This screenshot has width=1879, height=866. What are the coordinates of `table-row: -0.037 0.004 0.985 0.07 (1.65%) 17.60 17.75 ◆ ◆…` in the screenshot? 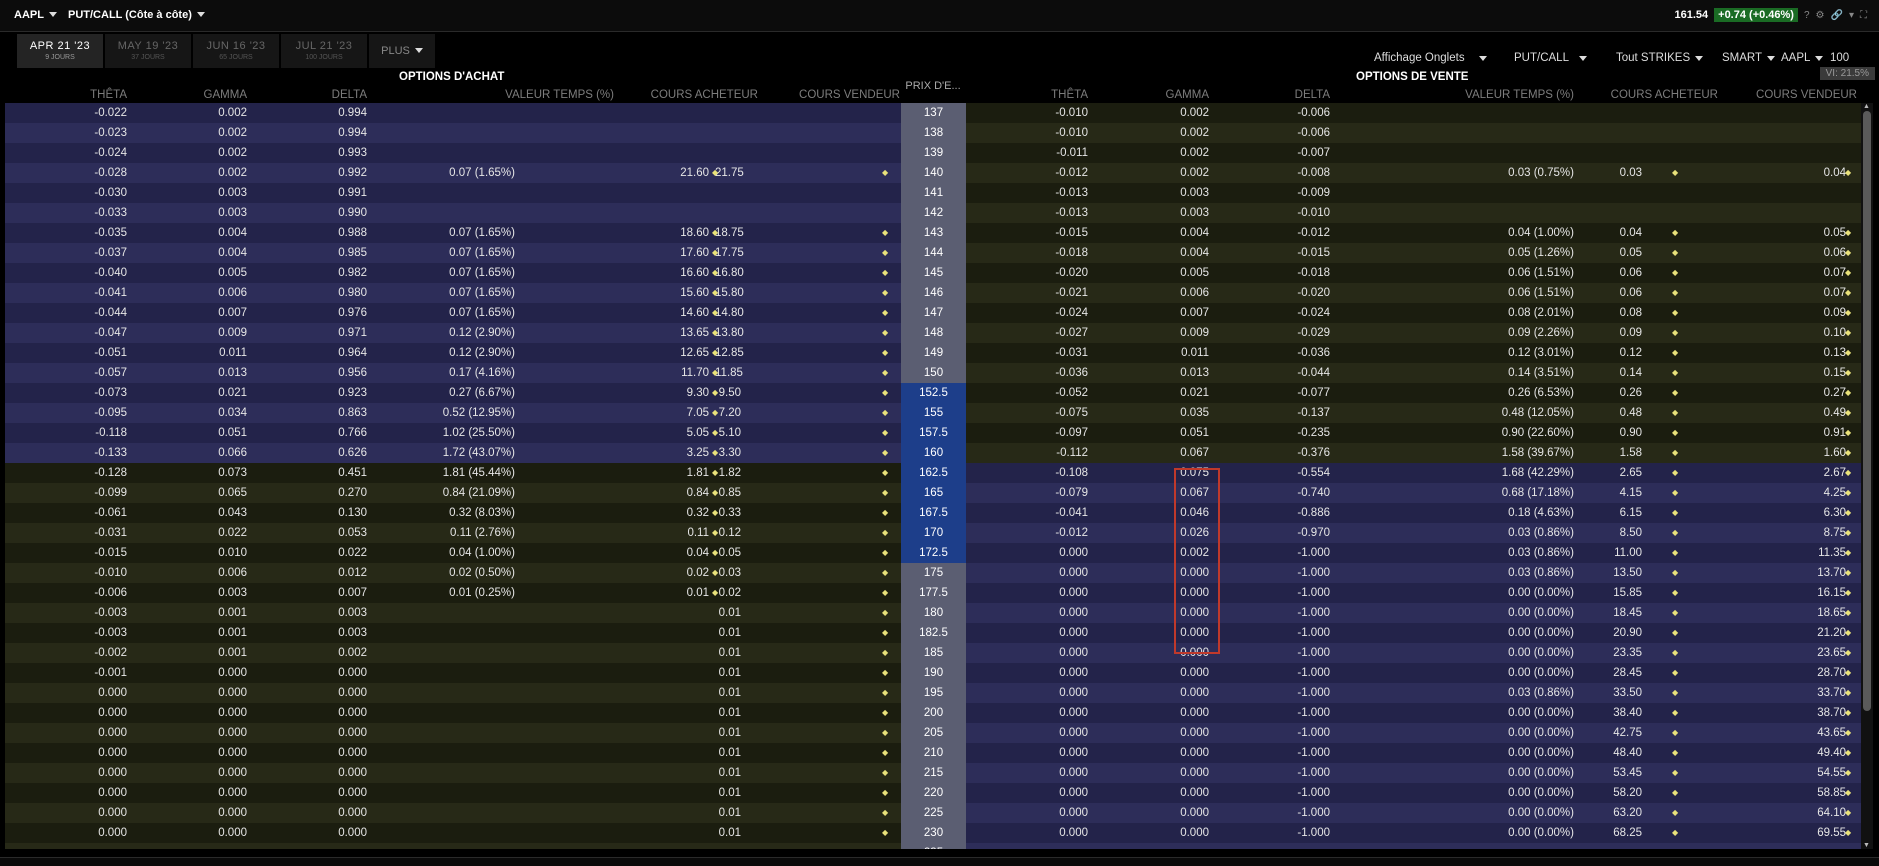 It's located at (933, 253).